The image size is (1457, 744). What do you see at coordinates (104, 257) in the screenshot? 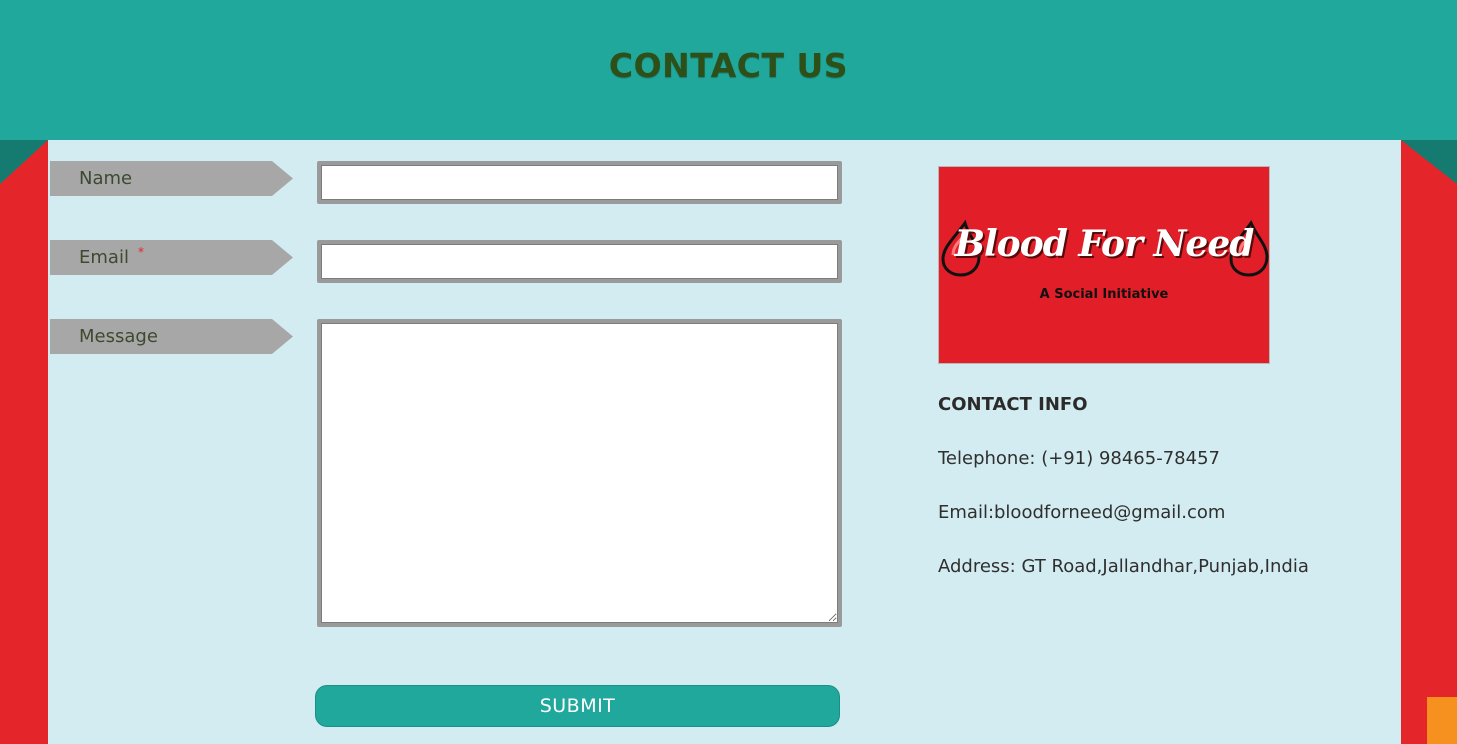
I see `email-label-text: Email` at bounding box center [104, 257].